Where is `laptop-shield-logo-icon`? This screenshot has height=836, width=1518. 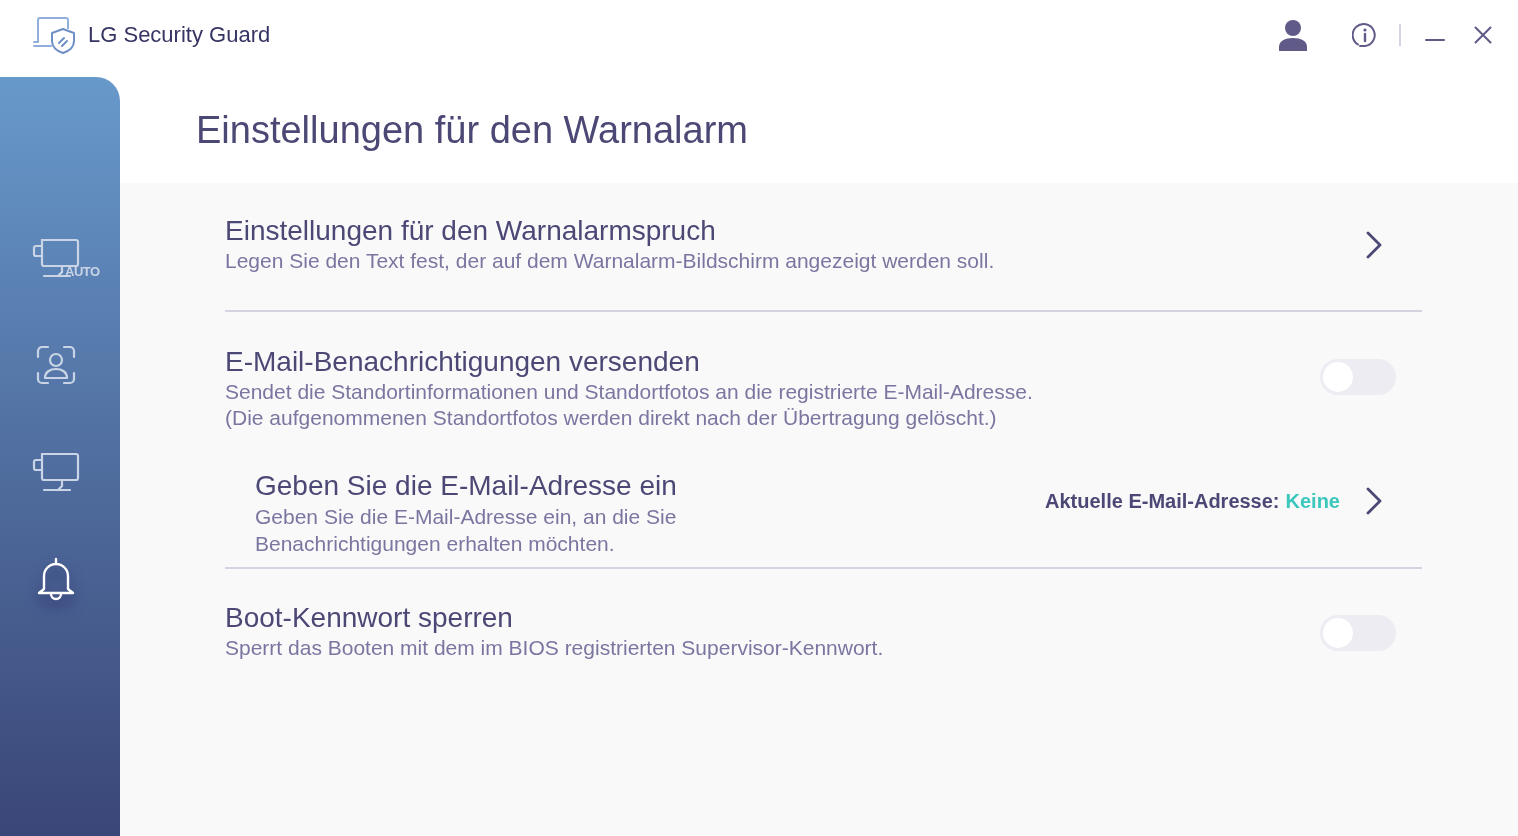
laptop-shield-logo-icon is located at coordinates (54, 34).